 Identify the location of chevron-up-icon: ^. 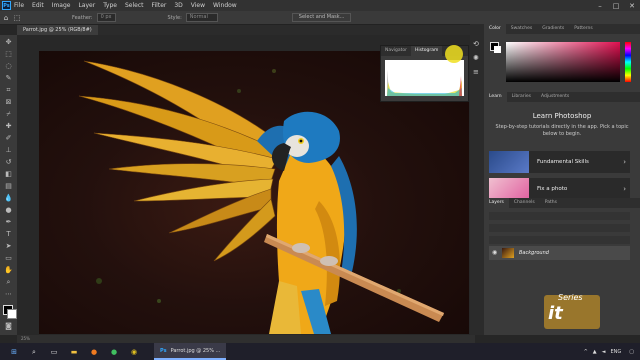
(586, 352).